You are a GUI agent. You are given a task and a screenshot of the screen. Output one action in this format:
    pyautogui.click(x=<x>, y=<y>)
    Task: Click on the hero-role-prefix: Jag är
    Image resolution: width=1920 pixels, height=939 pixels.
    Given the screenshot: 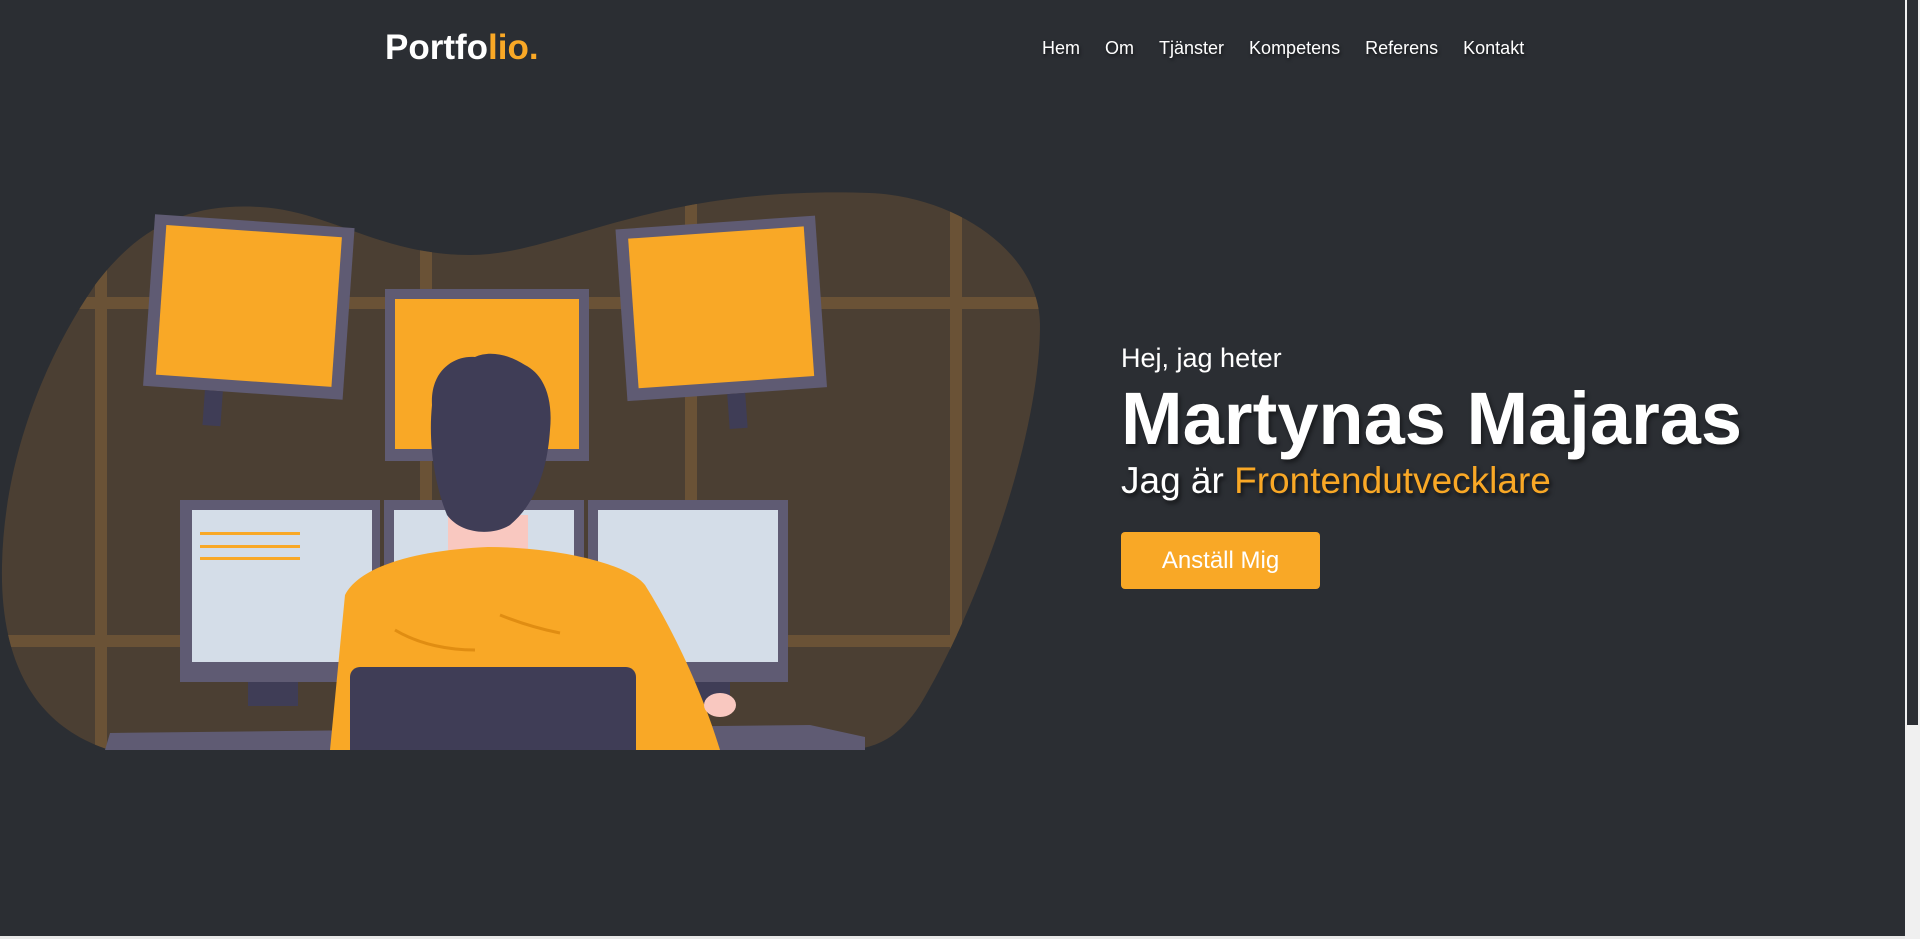 What is the action you would take?
    pyautogui.click(x=1172, y=480)
    